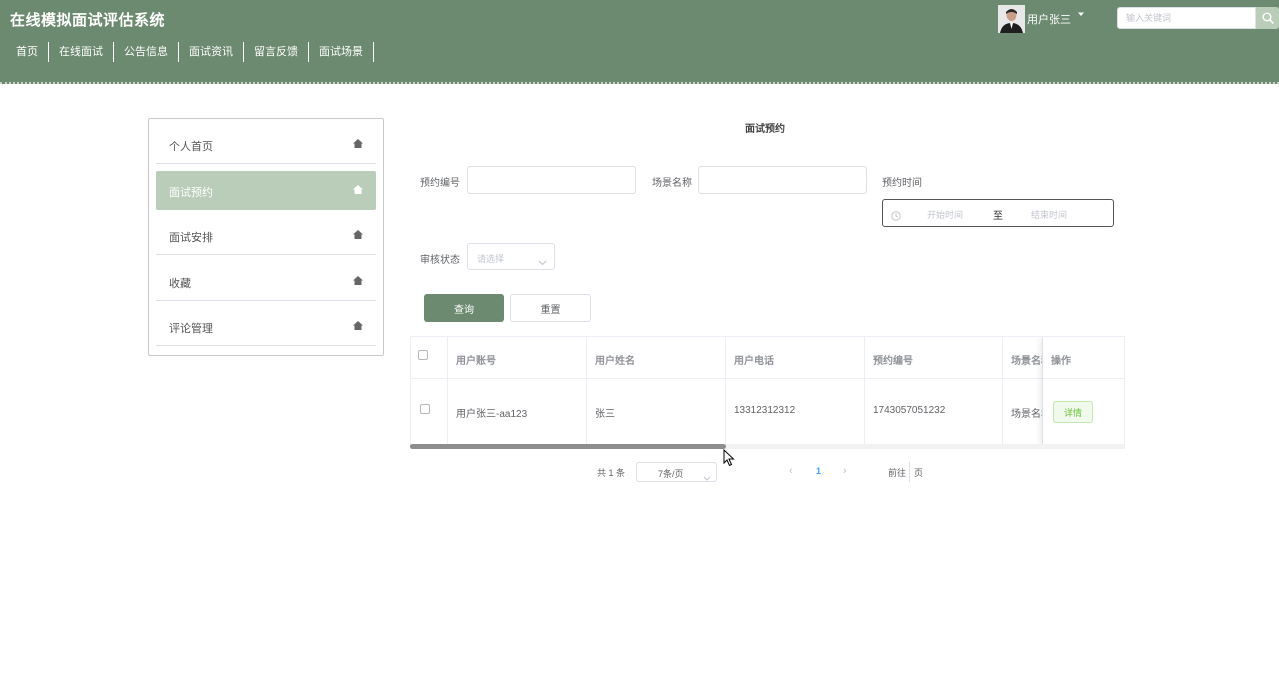  Describe the element at coordinates (795, 412) in the screenshot. I see `cell-phone: 13312312312` at that location.